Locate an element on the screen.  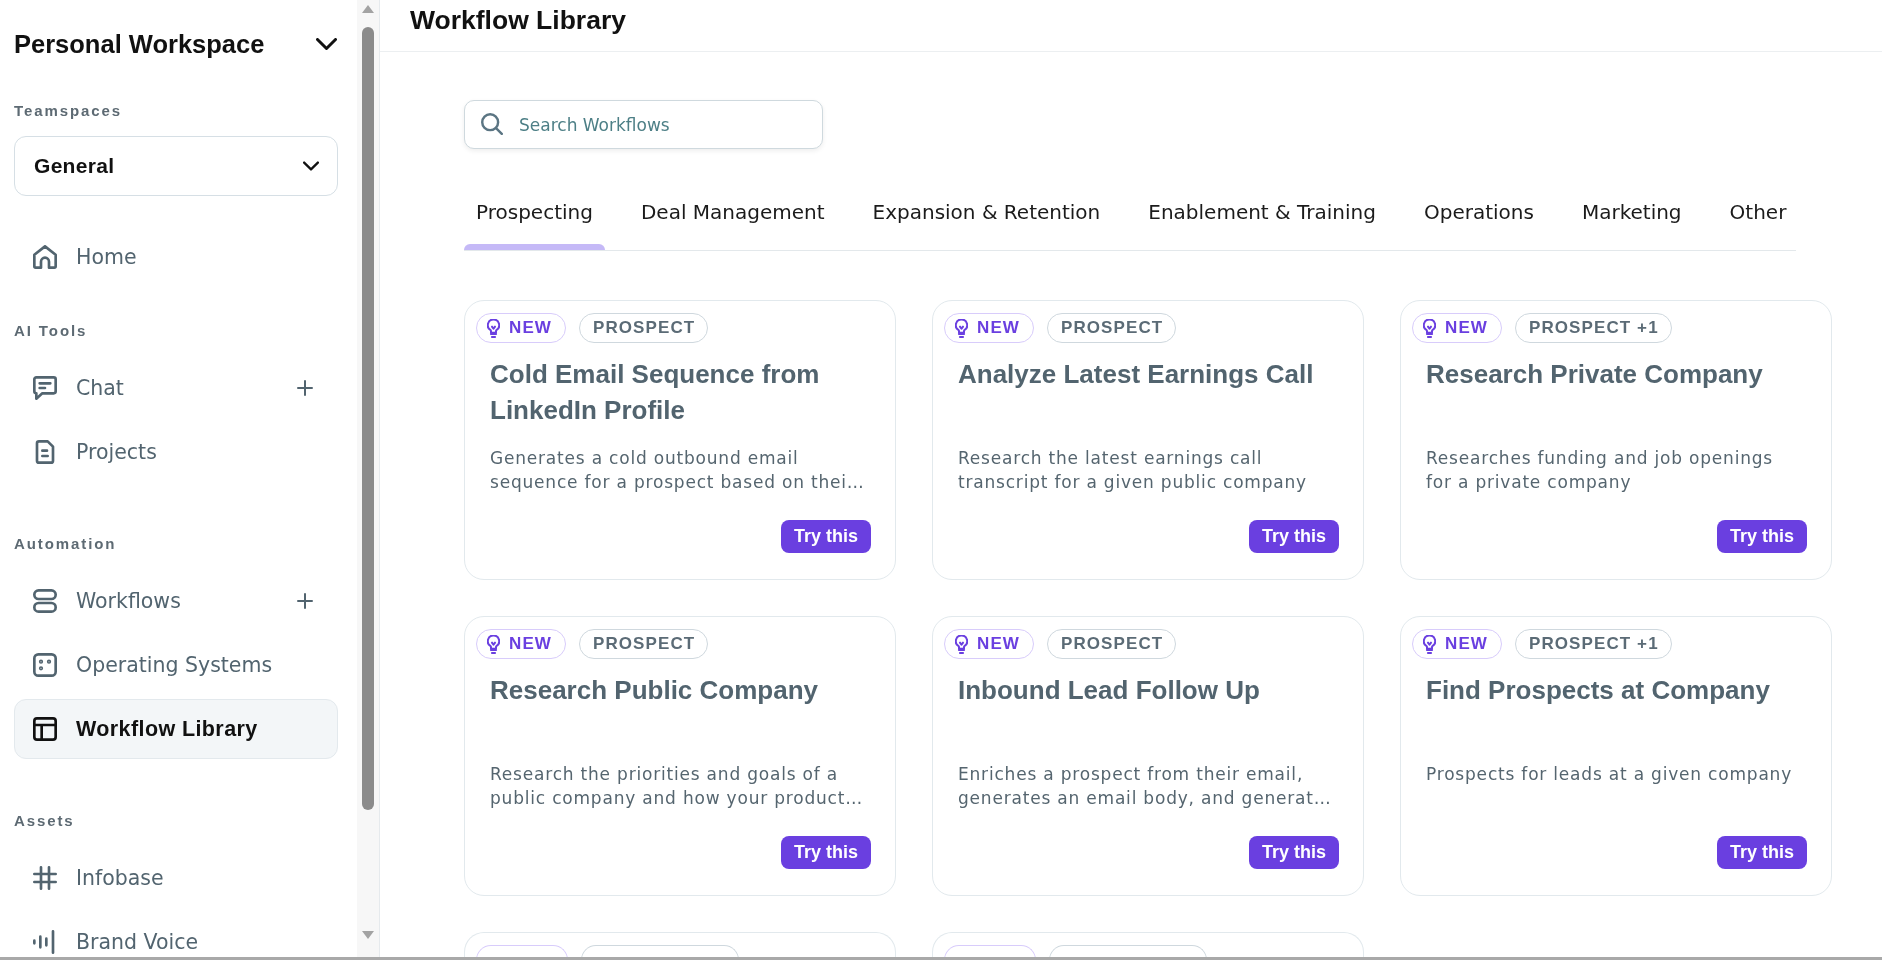
audio-bars-icon is located at coordinates (45, 942).